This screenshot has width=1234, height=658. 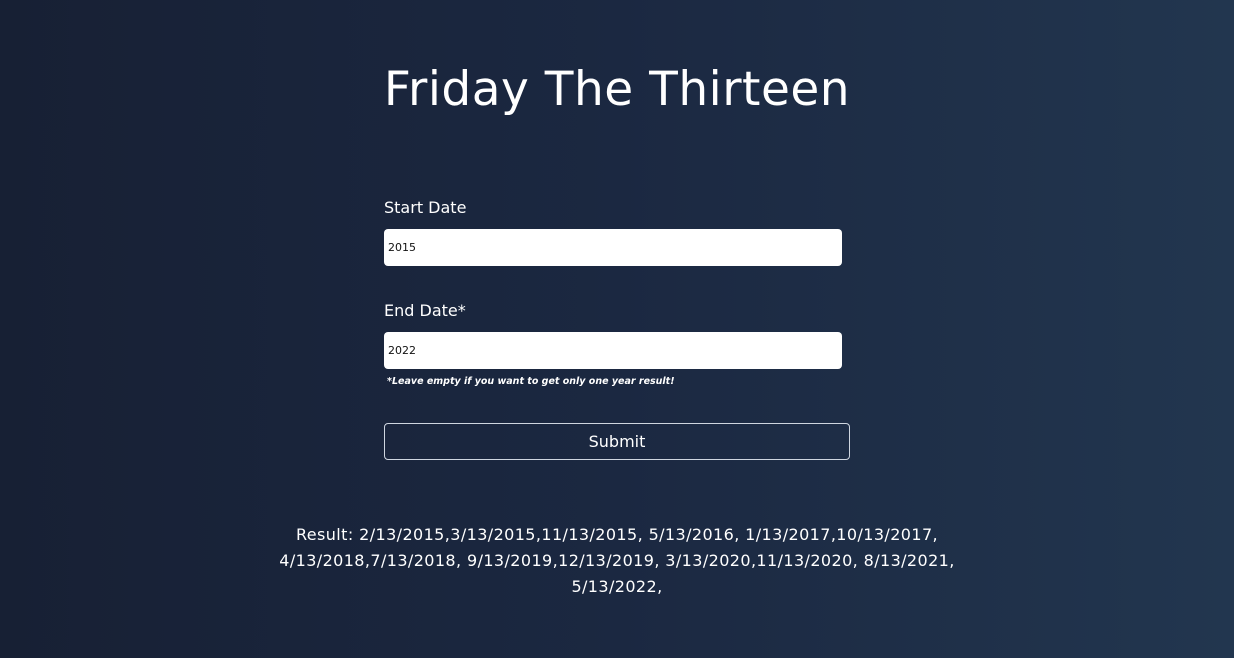 What do you see at coordinates (613, 247) in the screenshot?
I see `start-date-input` at bounding box center [613, 247].